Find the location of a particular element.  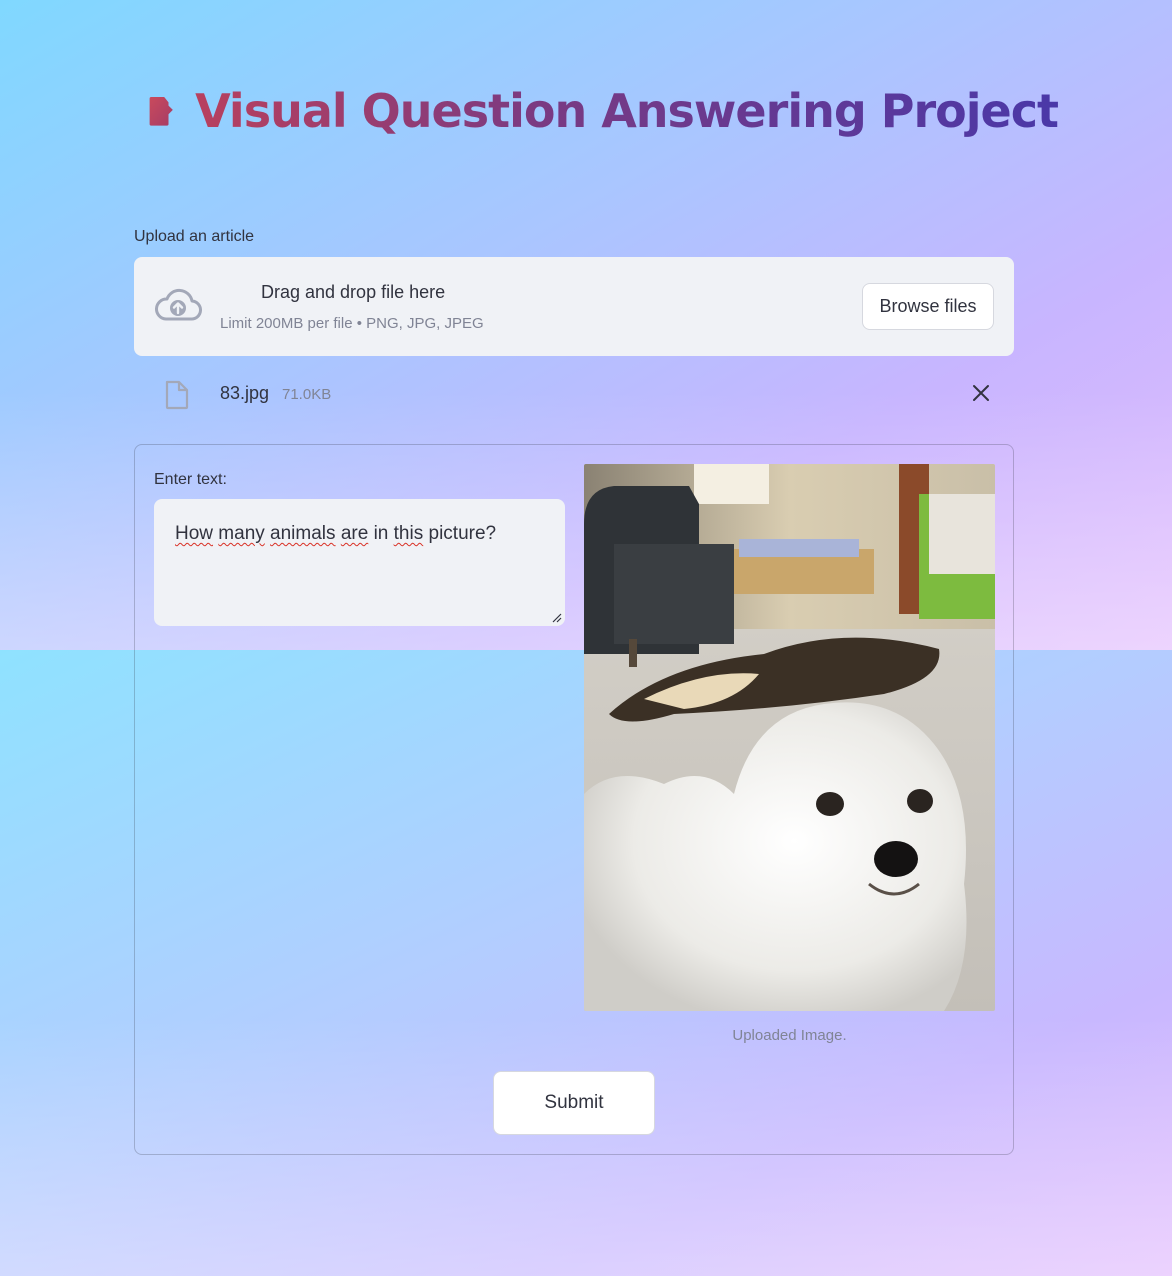

uploaded-file-size: 71.0KB is located at coordinates (307, 394).